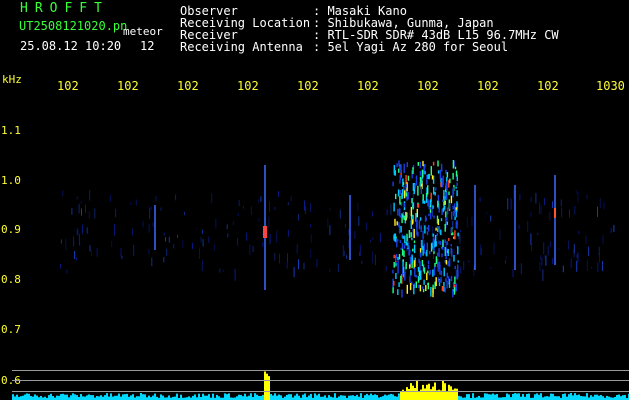 This screenshot has width=629, height=400. Describe the element at coordinates (320, 370) in the screenshot. I see `level-line-upper` at that location.